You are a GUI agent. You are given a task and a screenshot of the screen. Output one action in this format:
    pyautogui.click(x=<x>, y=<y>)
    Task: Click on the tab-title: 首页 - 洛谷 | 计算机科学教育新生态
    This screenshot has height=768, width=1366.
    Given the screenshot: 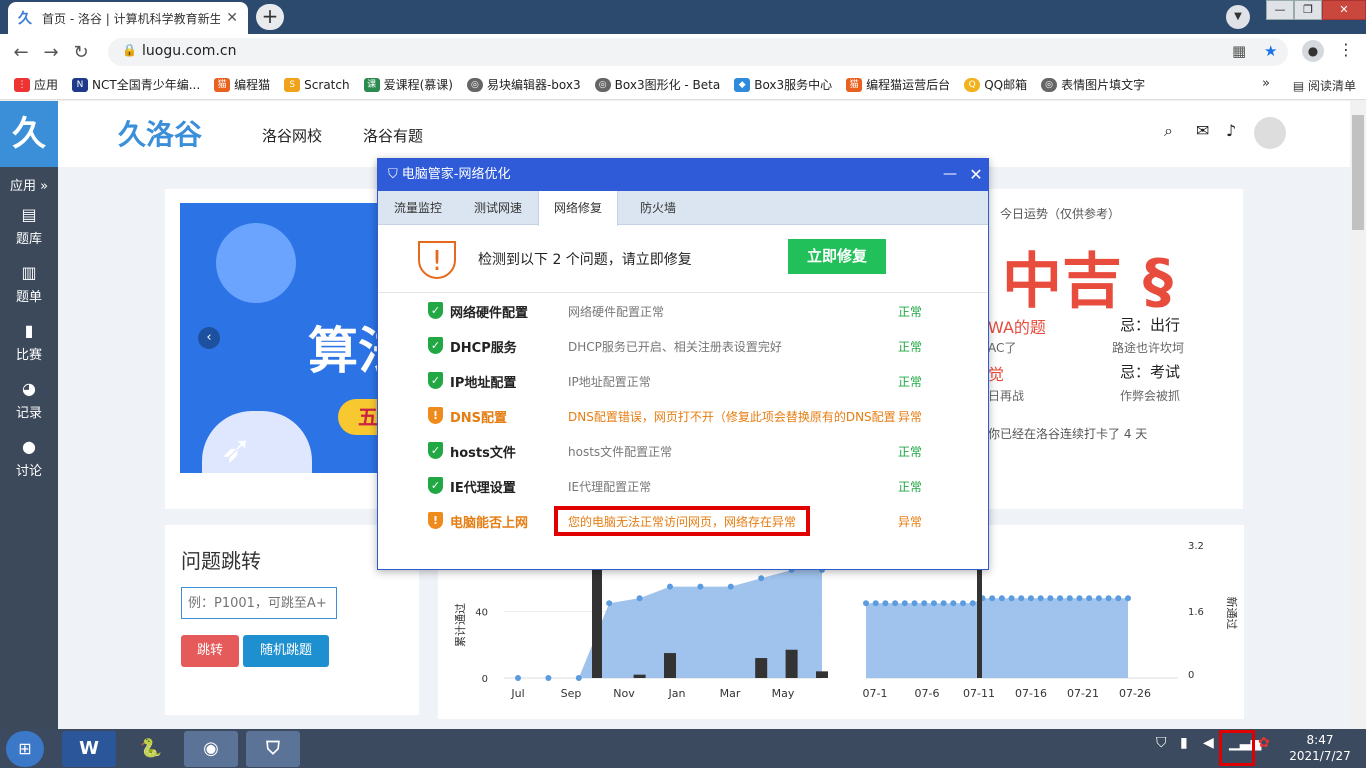 What is the action you would take?
    pyautogui.click(x=131, y=18)
    